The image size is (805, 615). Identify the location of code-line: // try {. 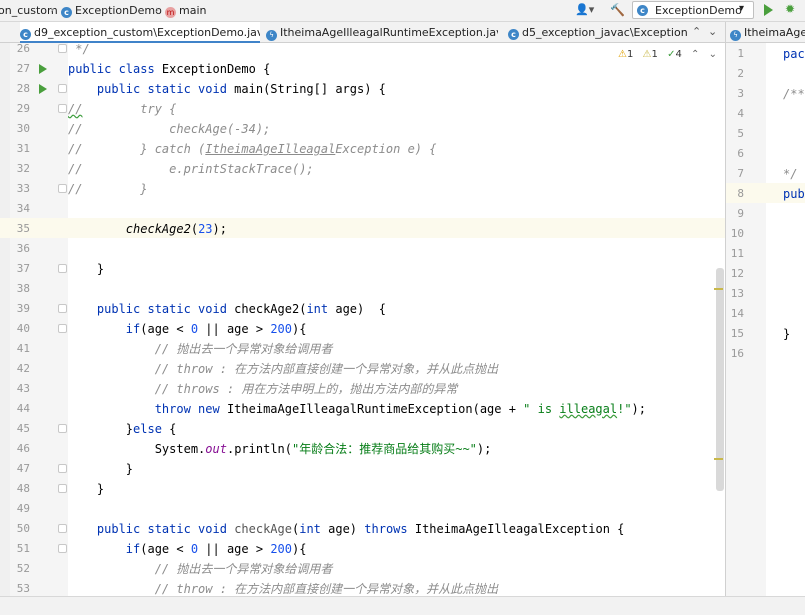
(122, 109).